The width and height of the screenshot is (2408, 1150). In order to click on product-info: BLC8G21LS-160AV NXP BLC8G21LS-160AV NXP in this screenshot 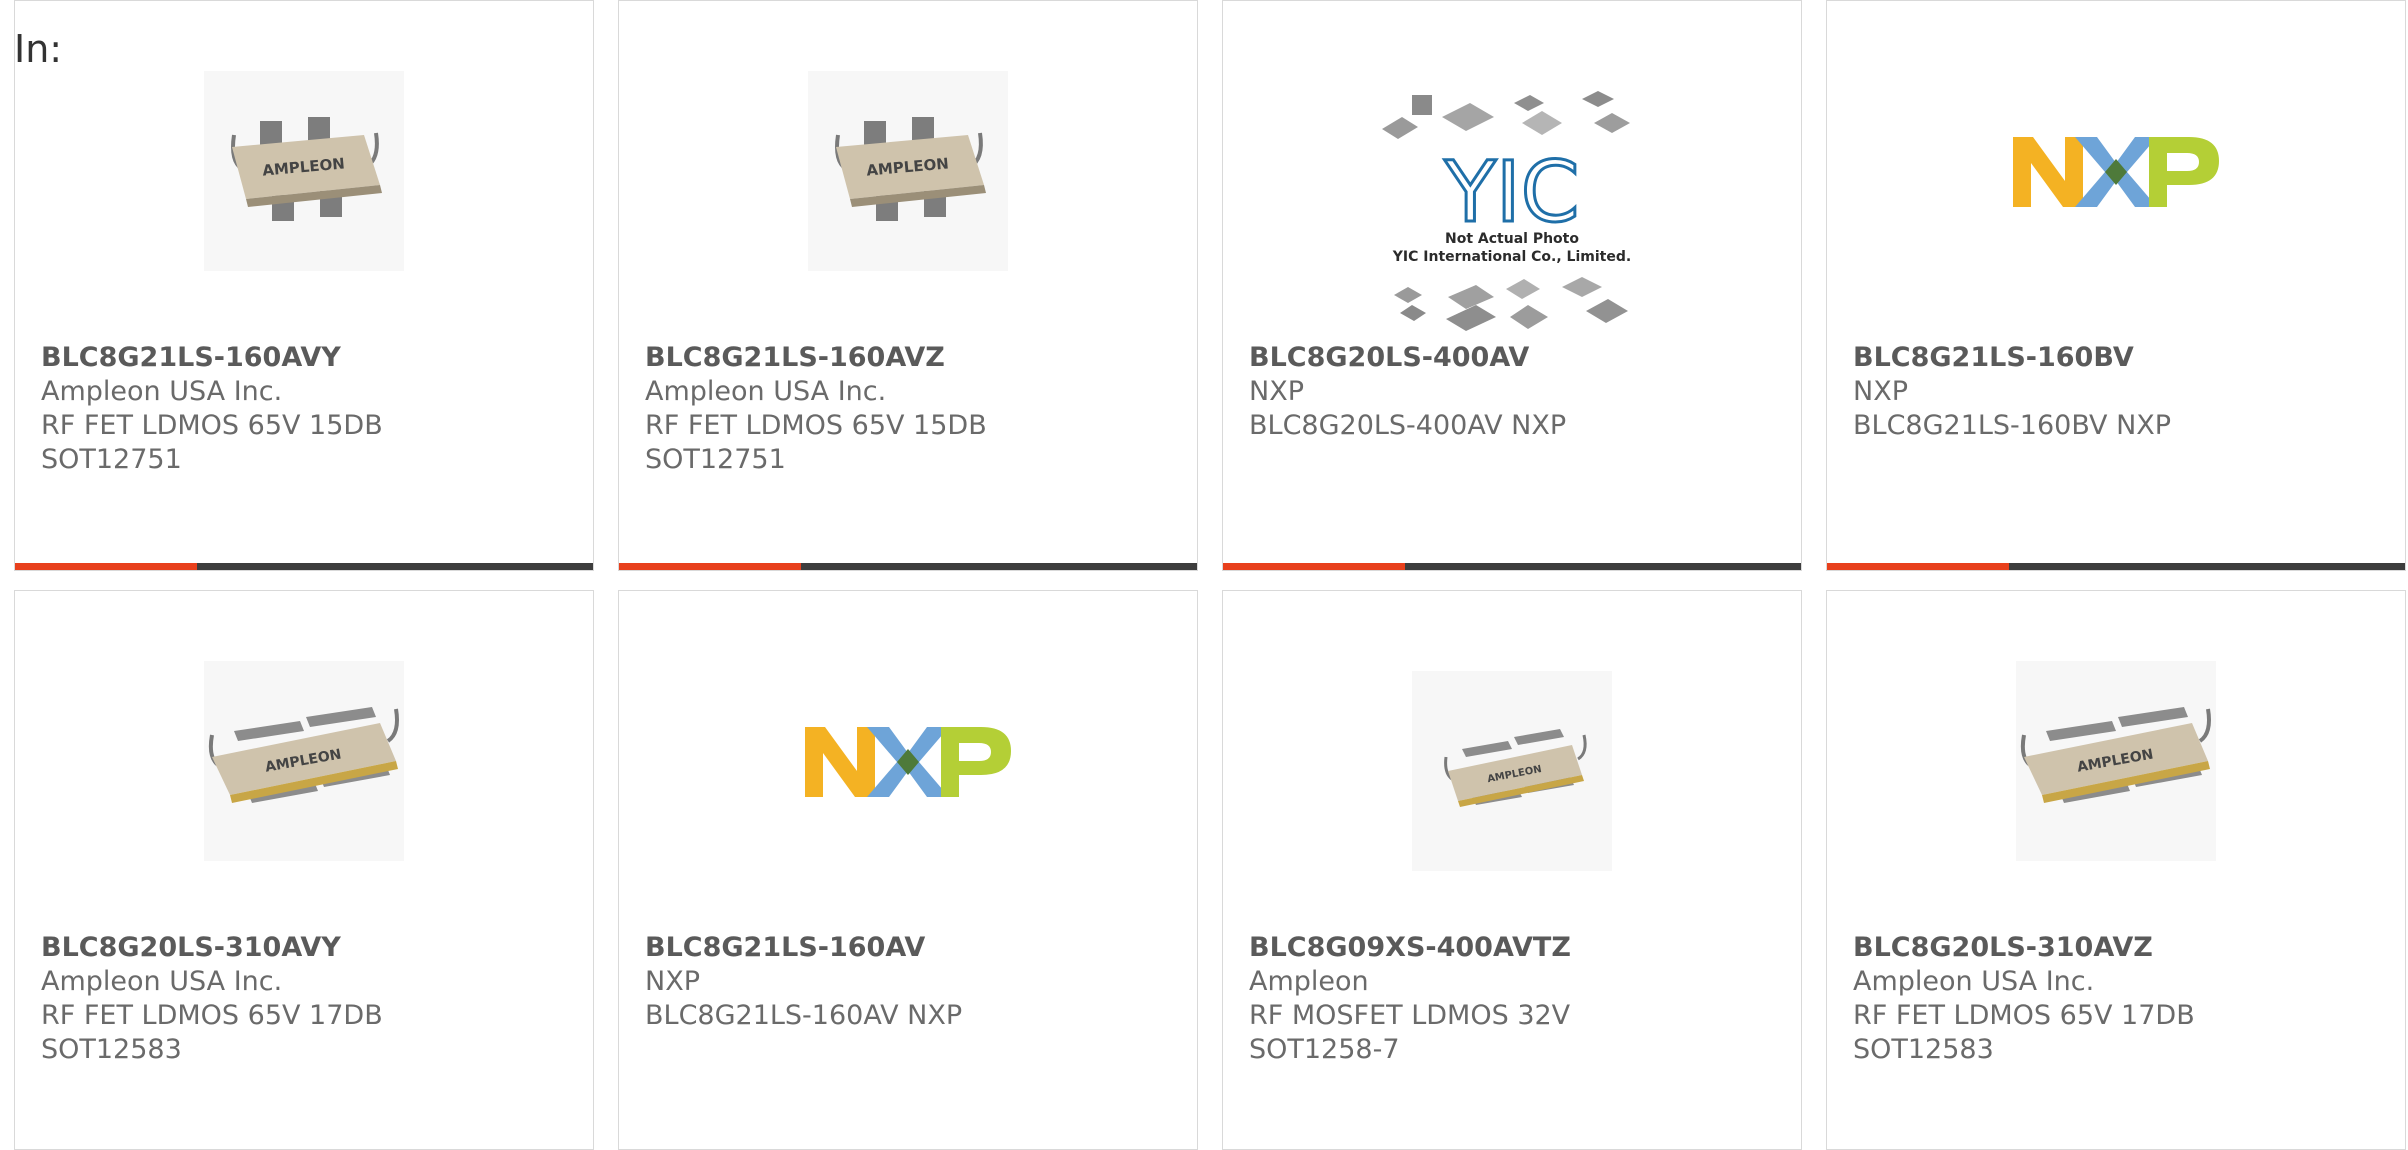, I will do `click(916, 982)`.